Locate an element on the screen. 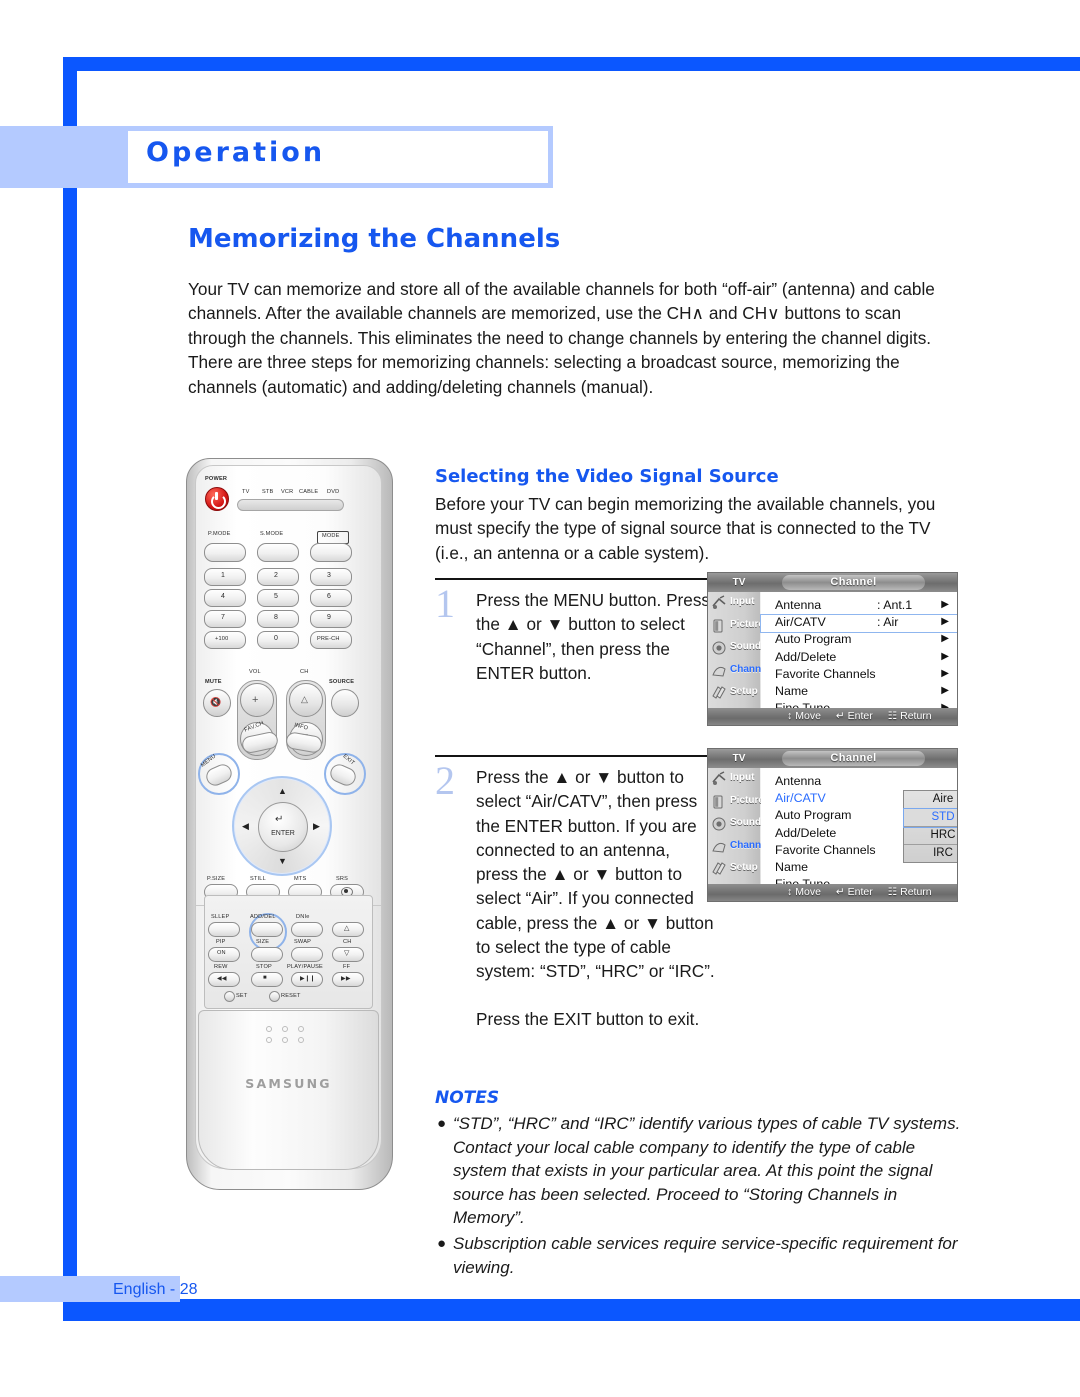 This screenshot has height=1397, width=1080. fast-forward-icon: ▶▶ is located at coordinates (346, 979).